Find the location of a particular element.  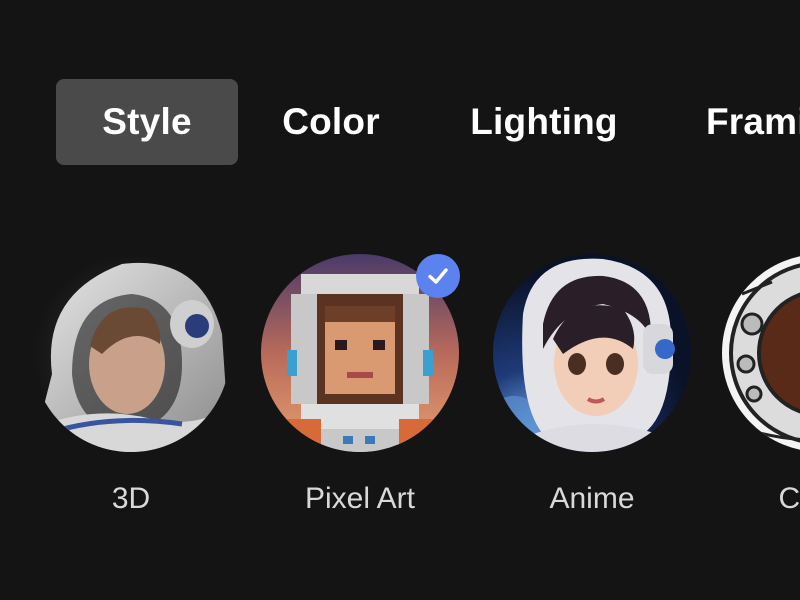

style-option-label: Pixel Art is located at coordinates (360, 498).